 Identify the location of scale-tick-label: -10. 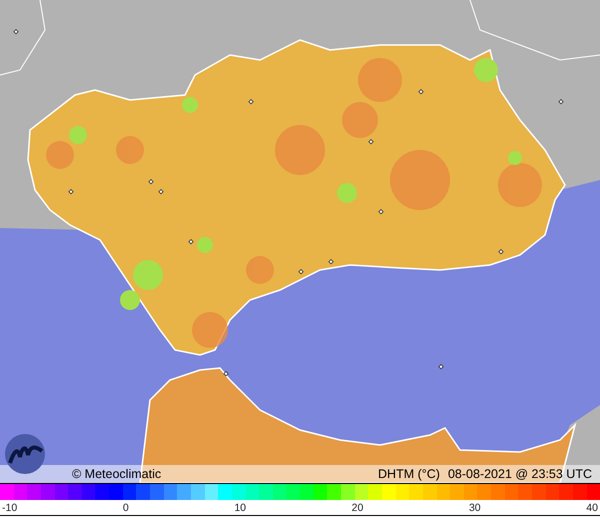
(10, 508).